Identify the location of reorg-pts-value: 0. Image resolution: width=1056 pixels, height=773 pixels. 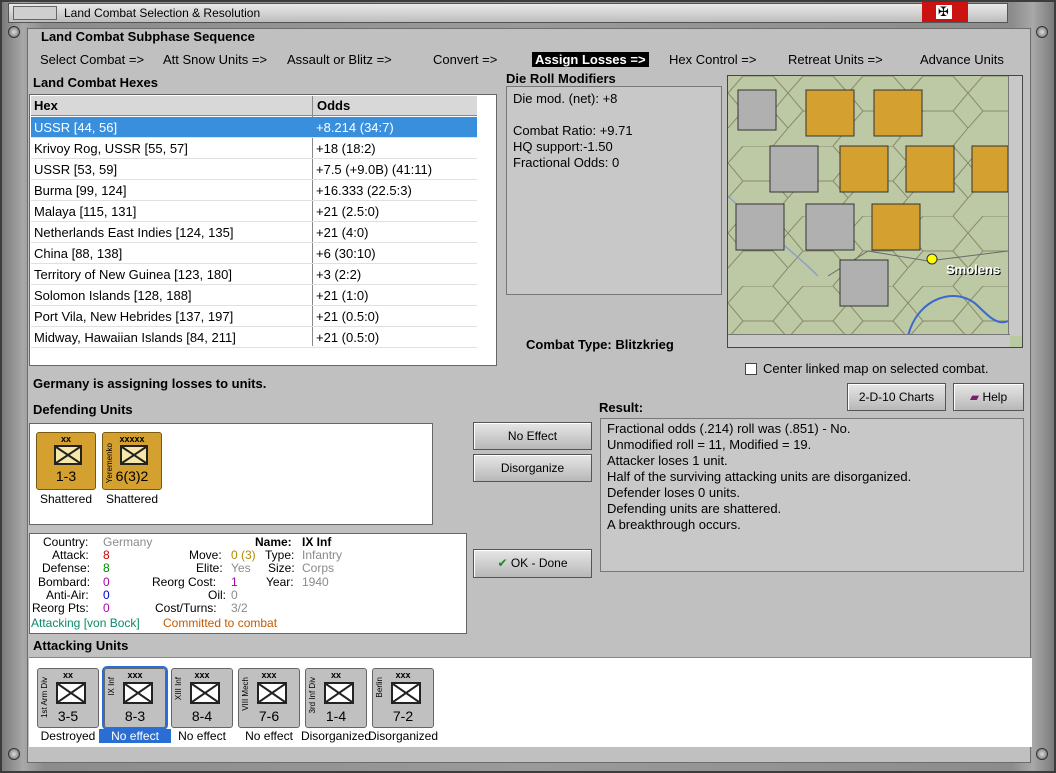
(106, 608).